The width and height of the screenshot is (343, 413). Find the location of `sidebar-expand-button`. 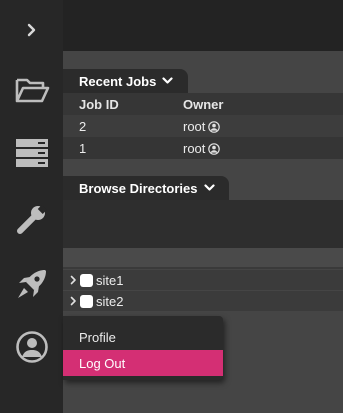

sidebar-expand-button is located at coordinates (31, 30).